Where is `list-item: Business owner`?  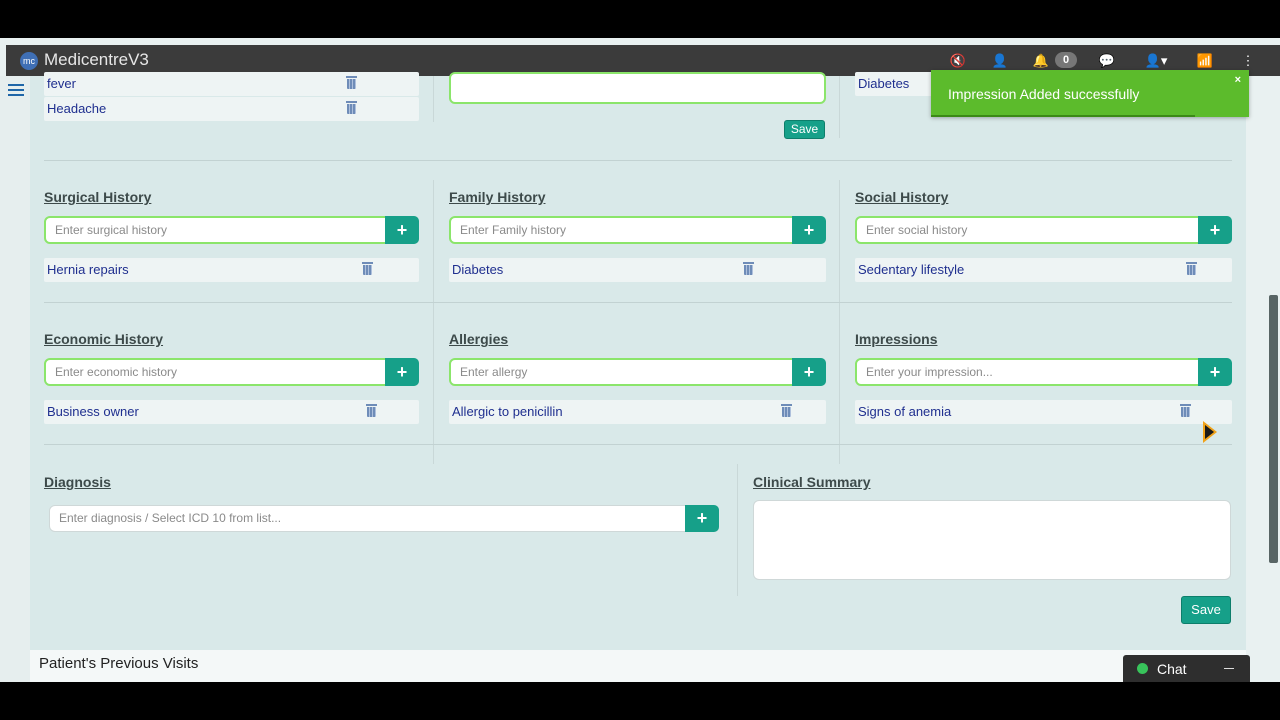 list-item: Business owner is located at coordinates (231, 412).